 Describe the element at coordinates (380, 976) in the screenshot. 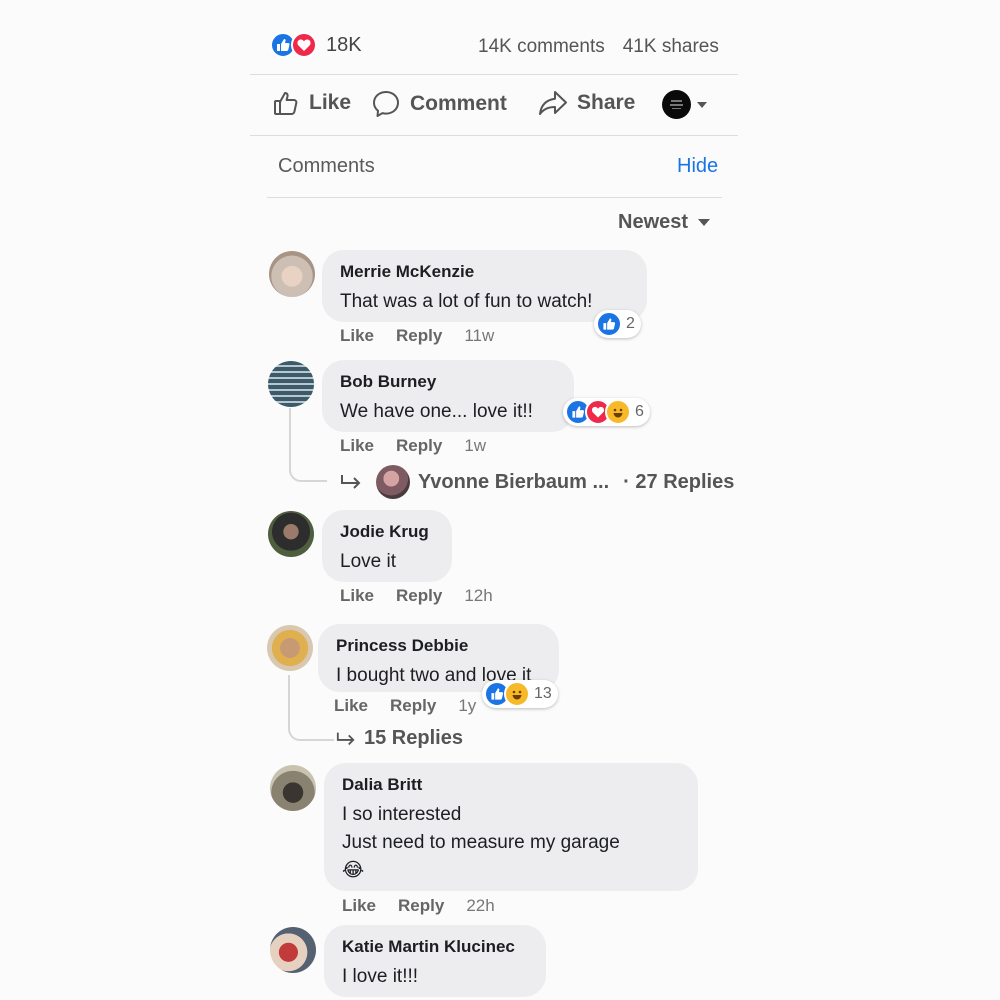

I see `comment-text: I love it!!!` at that location.